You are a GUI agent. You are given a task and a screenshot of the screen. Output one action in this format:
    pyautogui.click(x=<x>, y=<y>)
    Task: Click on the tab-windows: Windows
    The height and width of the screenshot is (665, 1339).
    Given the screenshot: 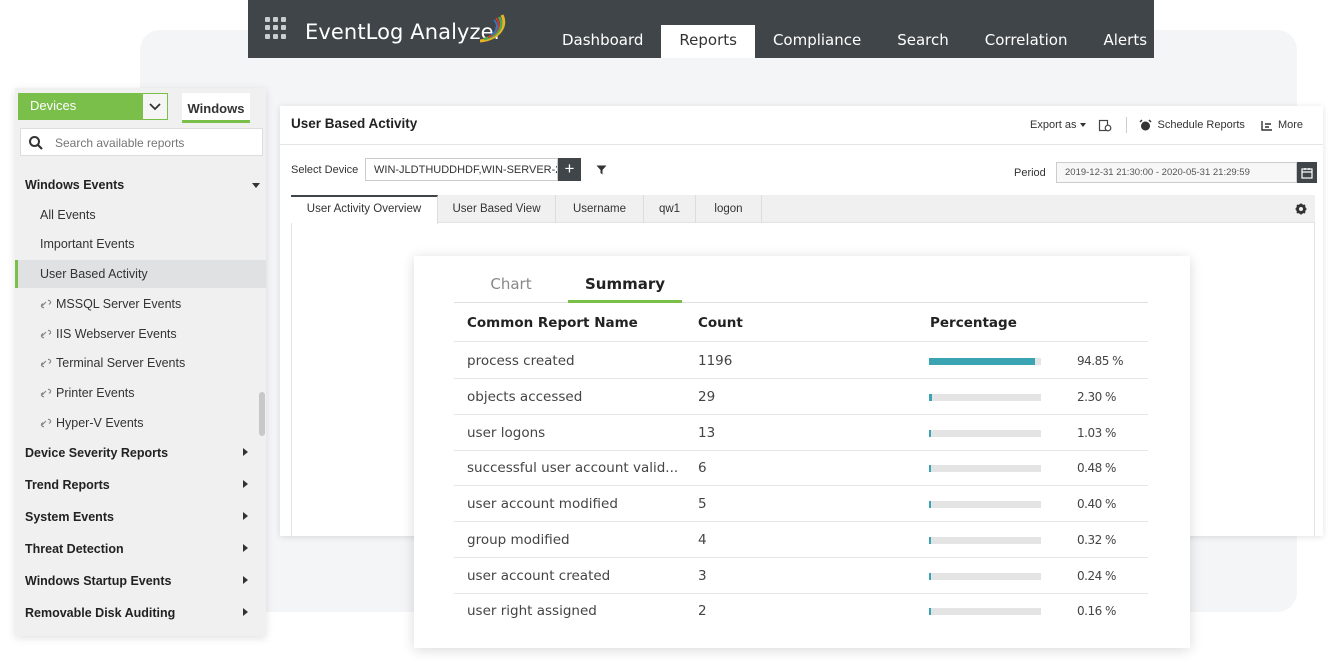 What is the action you would take?
    pyautogui.click(x=216, y=108)
    